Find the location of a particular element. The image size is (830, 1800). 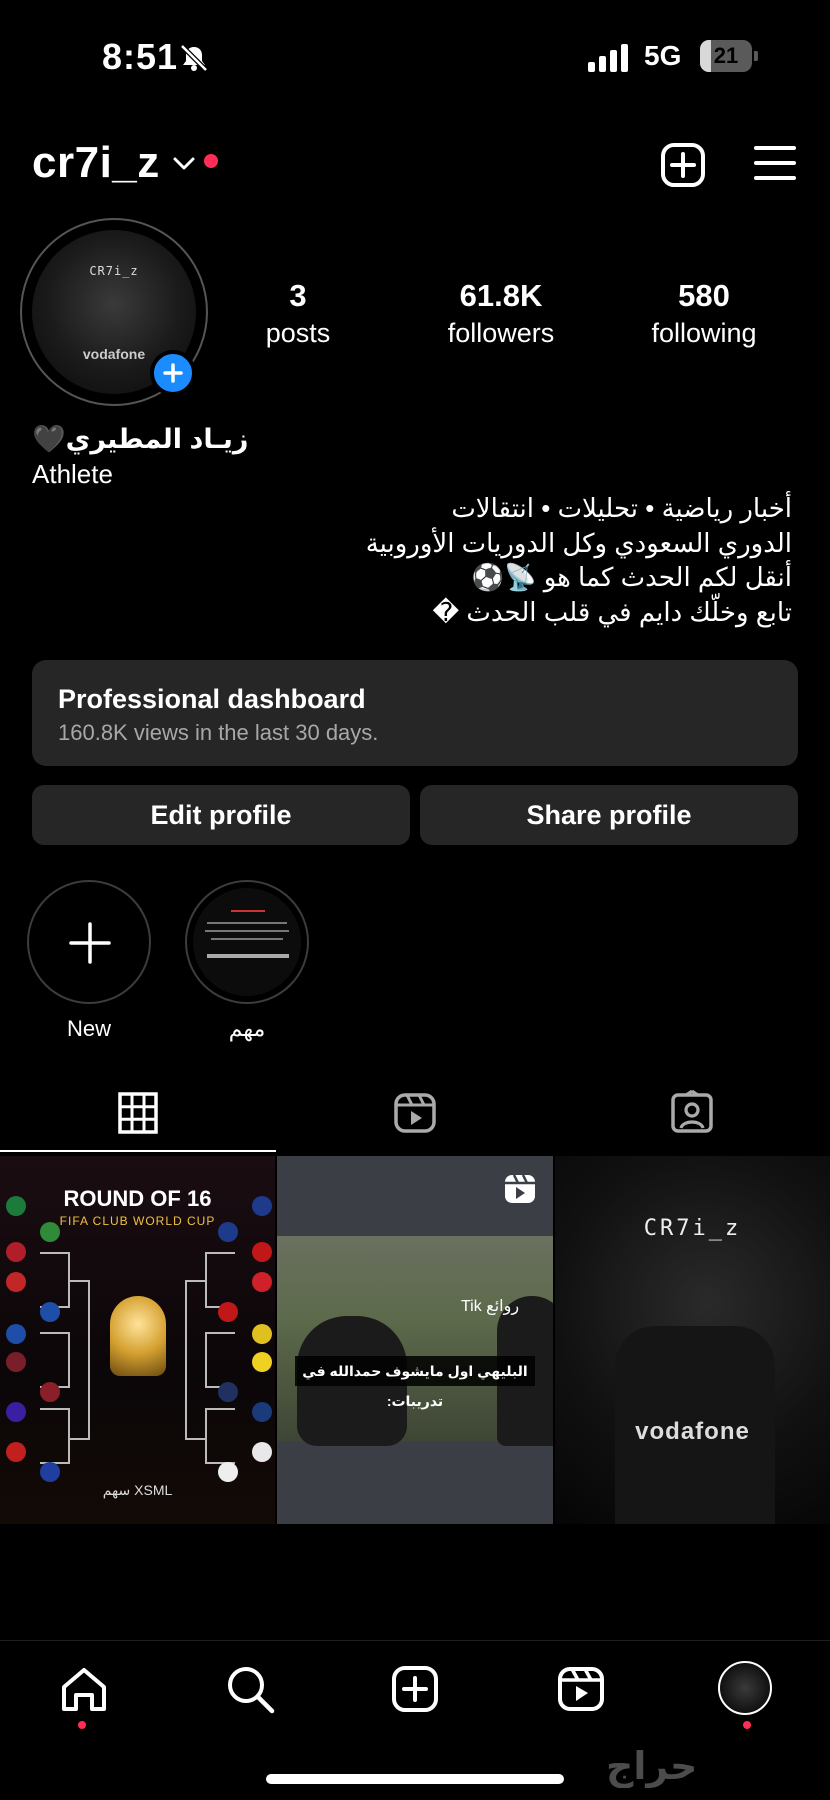

post-brand: سهم XSML is located at coordinates (137, 1490).